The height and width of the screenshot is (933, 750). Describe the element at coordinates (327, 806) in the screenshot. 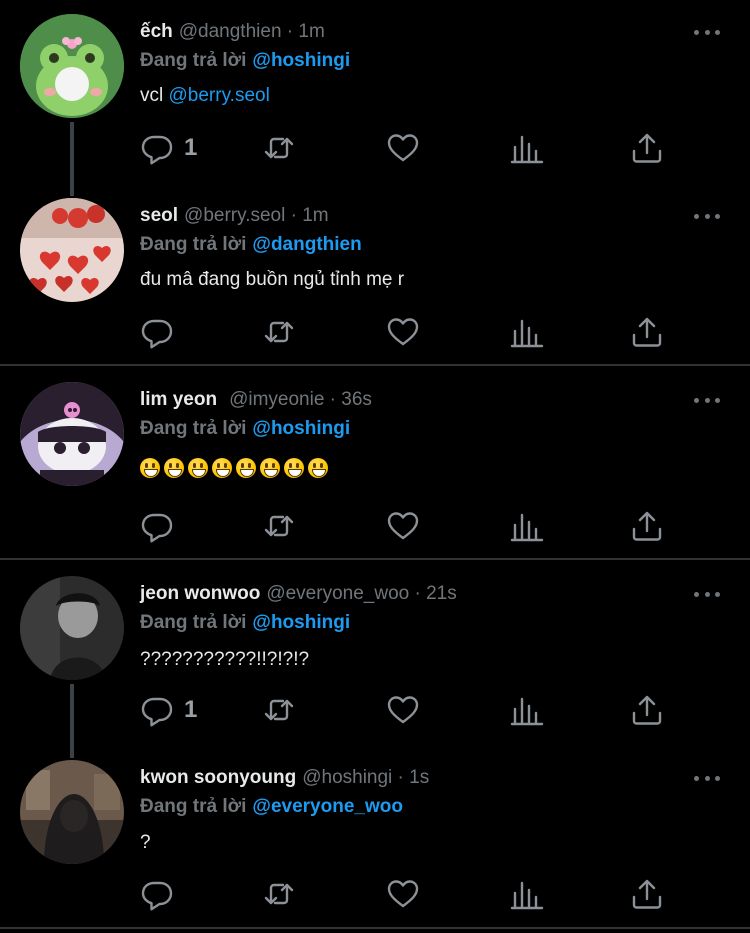

I see `replying-to-mention: @everyone_woo` at that location.